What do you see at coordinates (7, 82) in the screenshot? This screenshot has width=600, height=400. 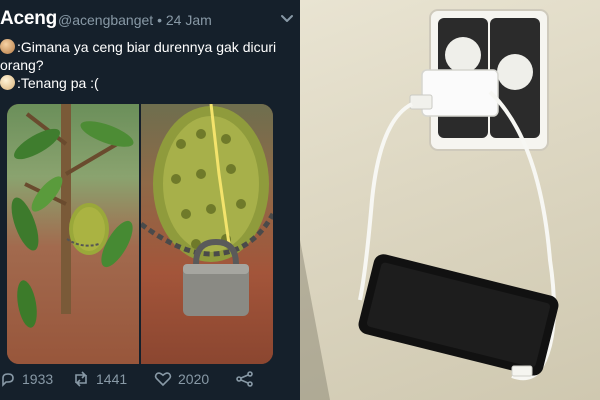 I see `pleading-face-icon` at bounding box center [7, 82].